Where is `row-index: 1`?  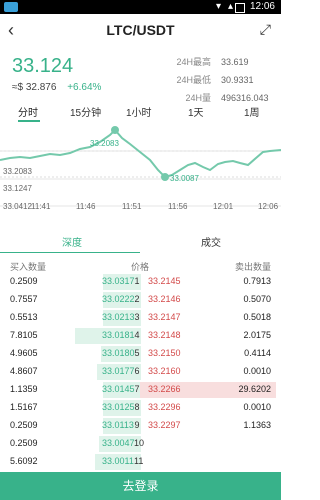 row-index: 1 is located at coordinates (137, 281).